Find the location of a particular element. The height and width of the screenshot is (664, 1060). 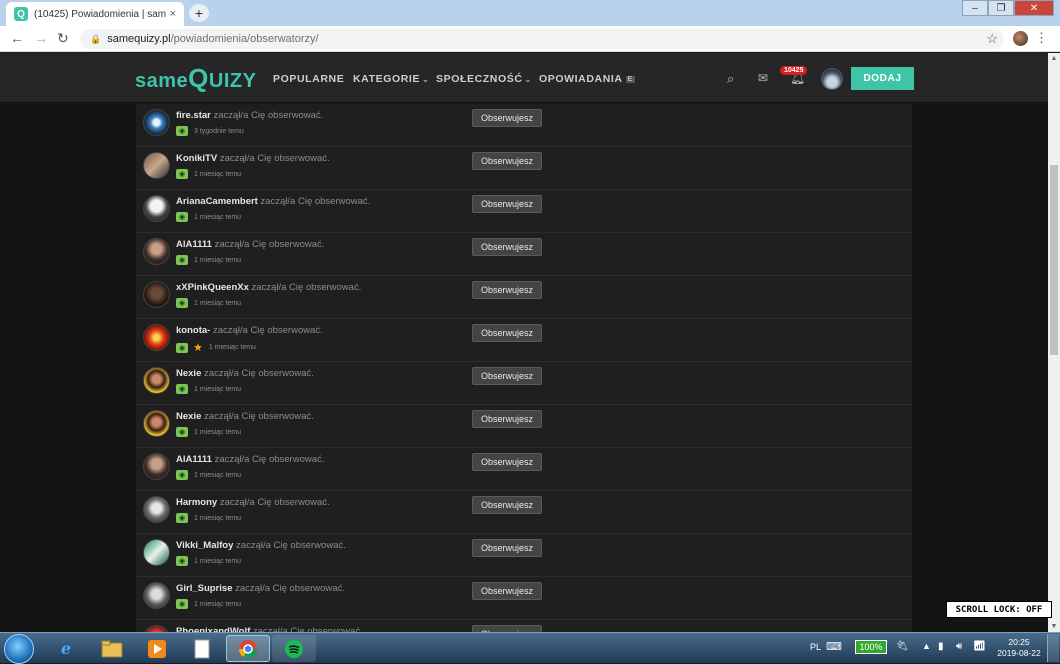

stories-badge: E is located at coordinates (630, 79).